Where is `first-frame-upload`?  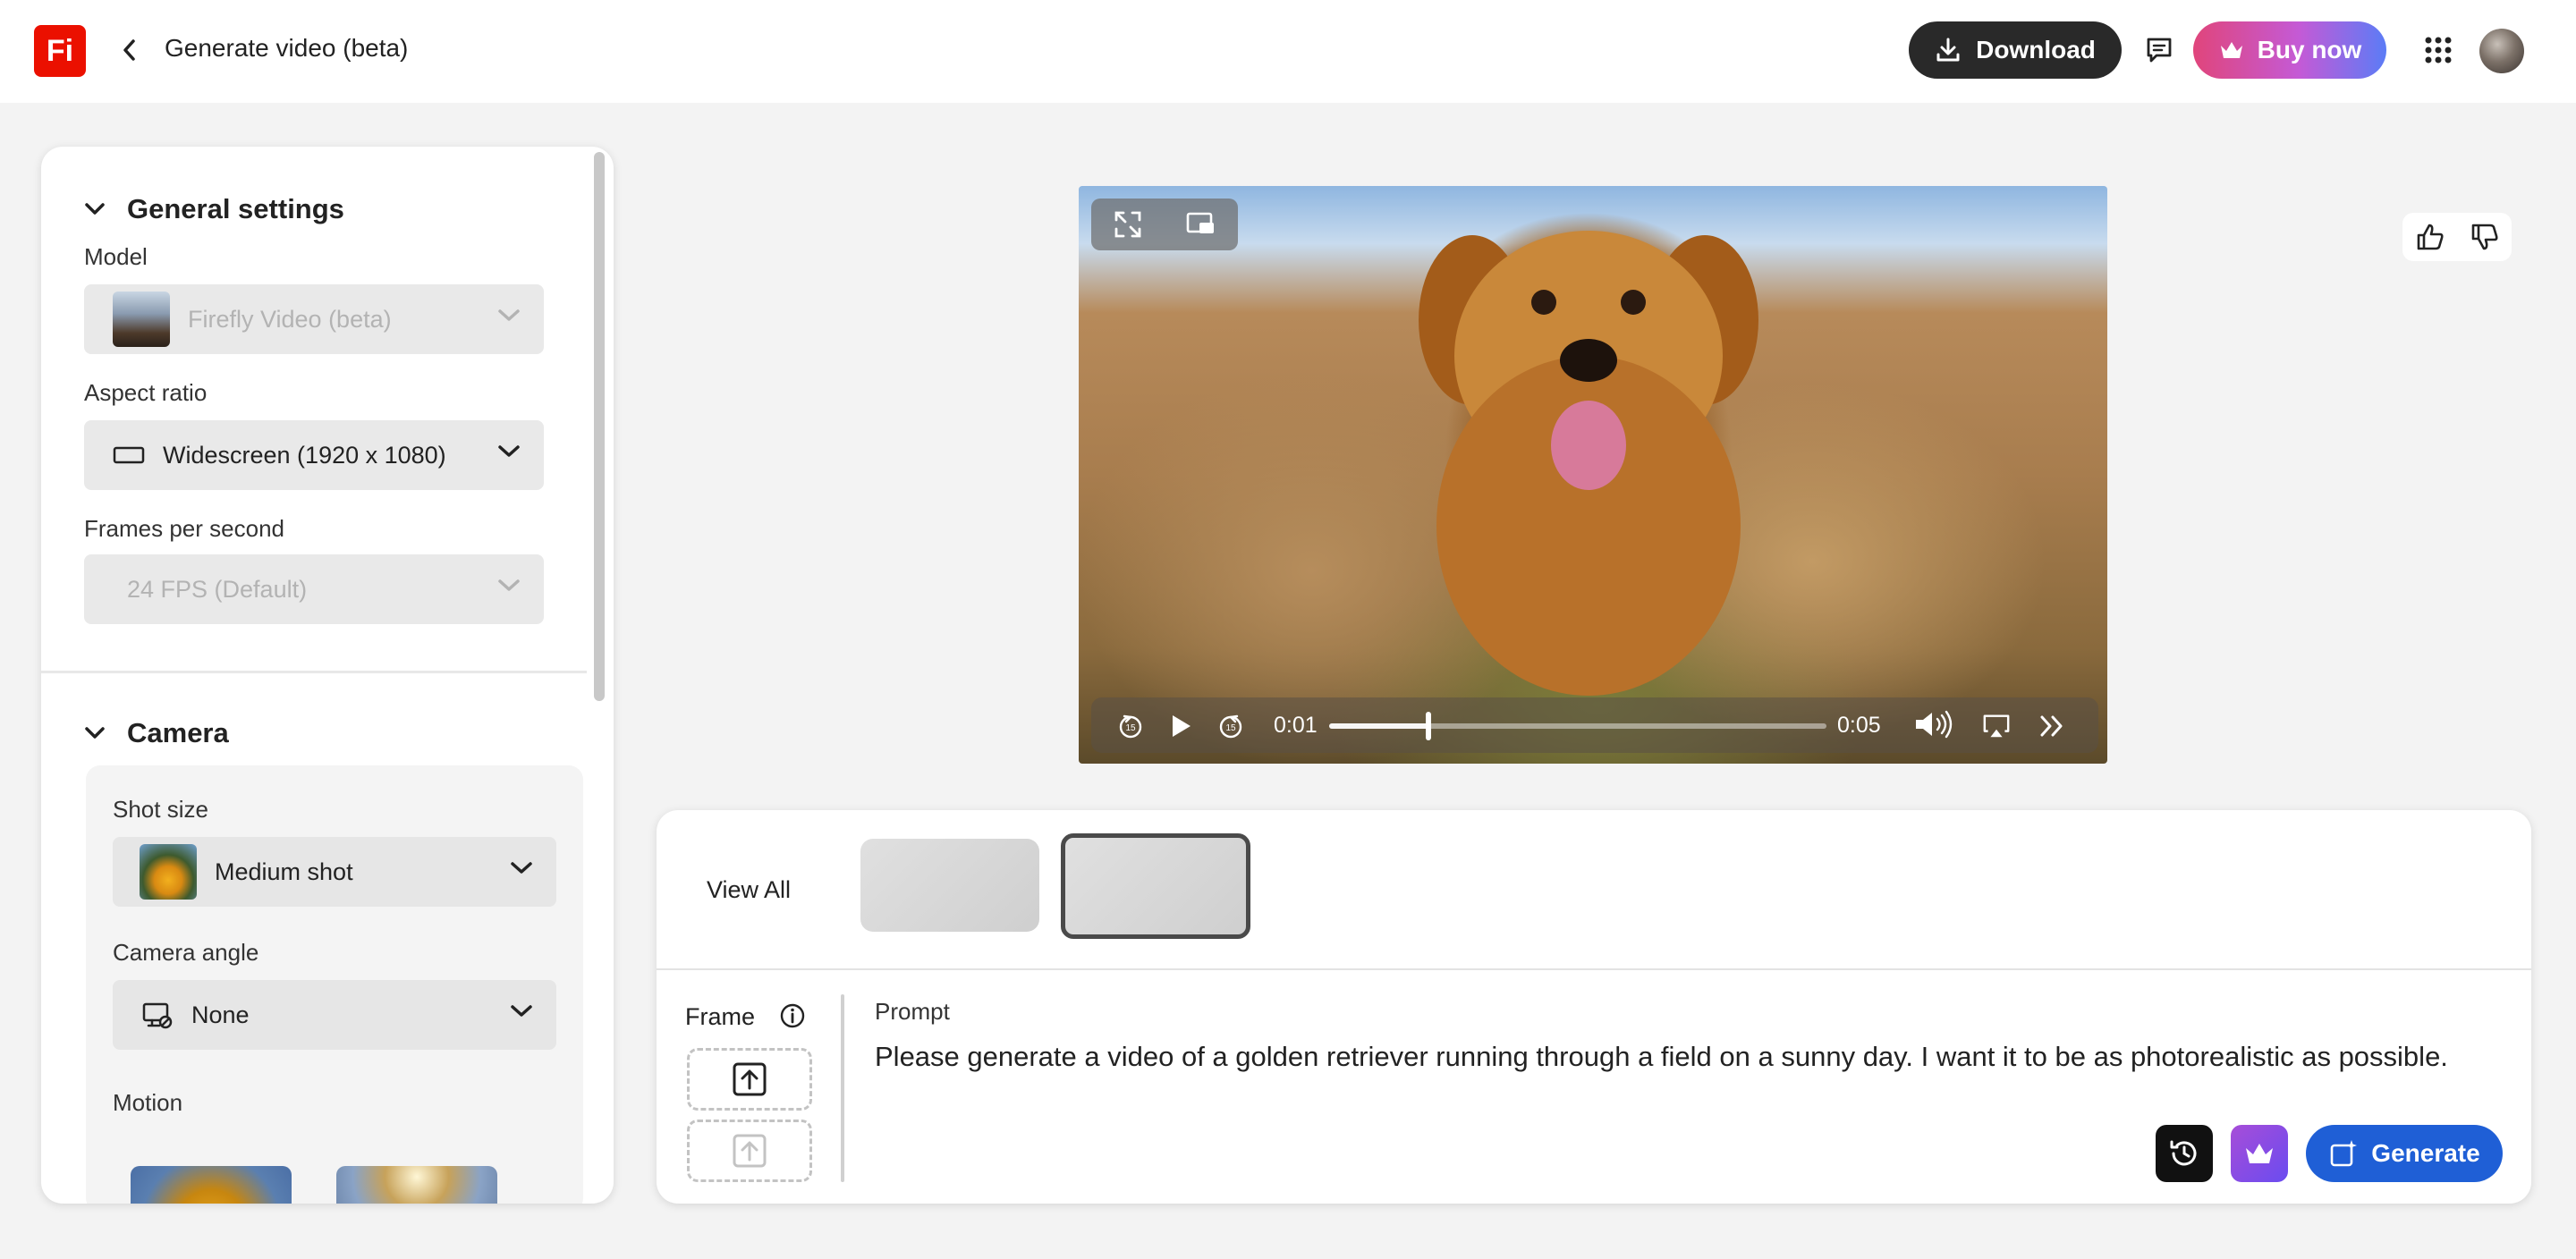
first-frame-upload is located at coordinates (749, 1079).